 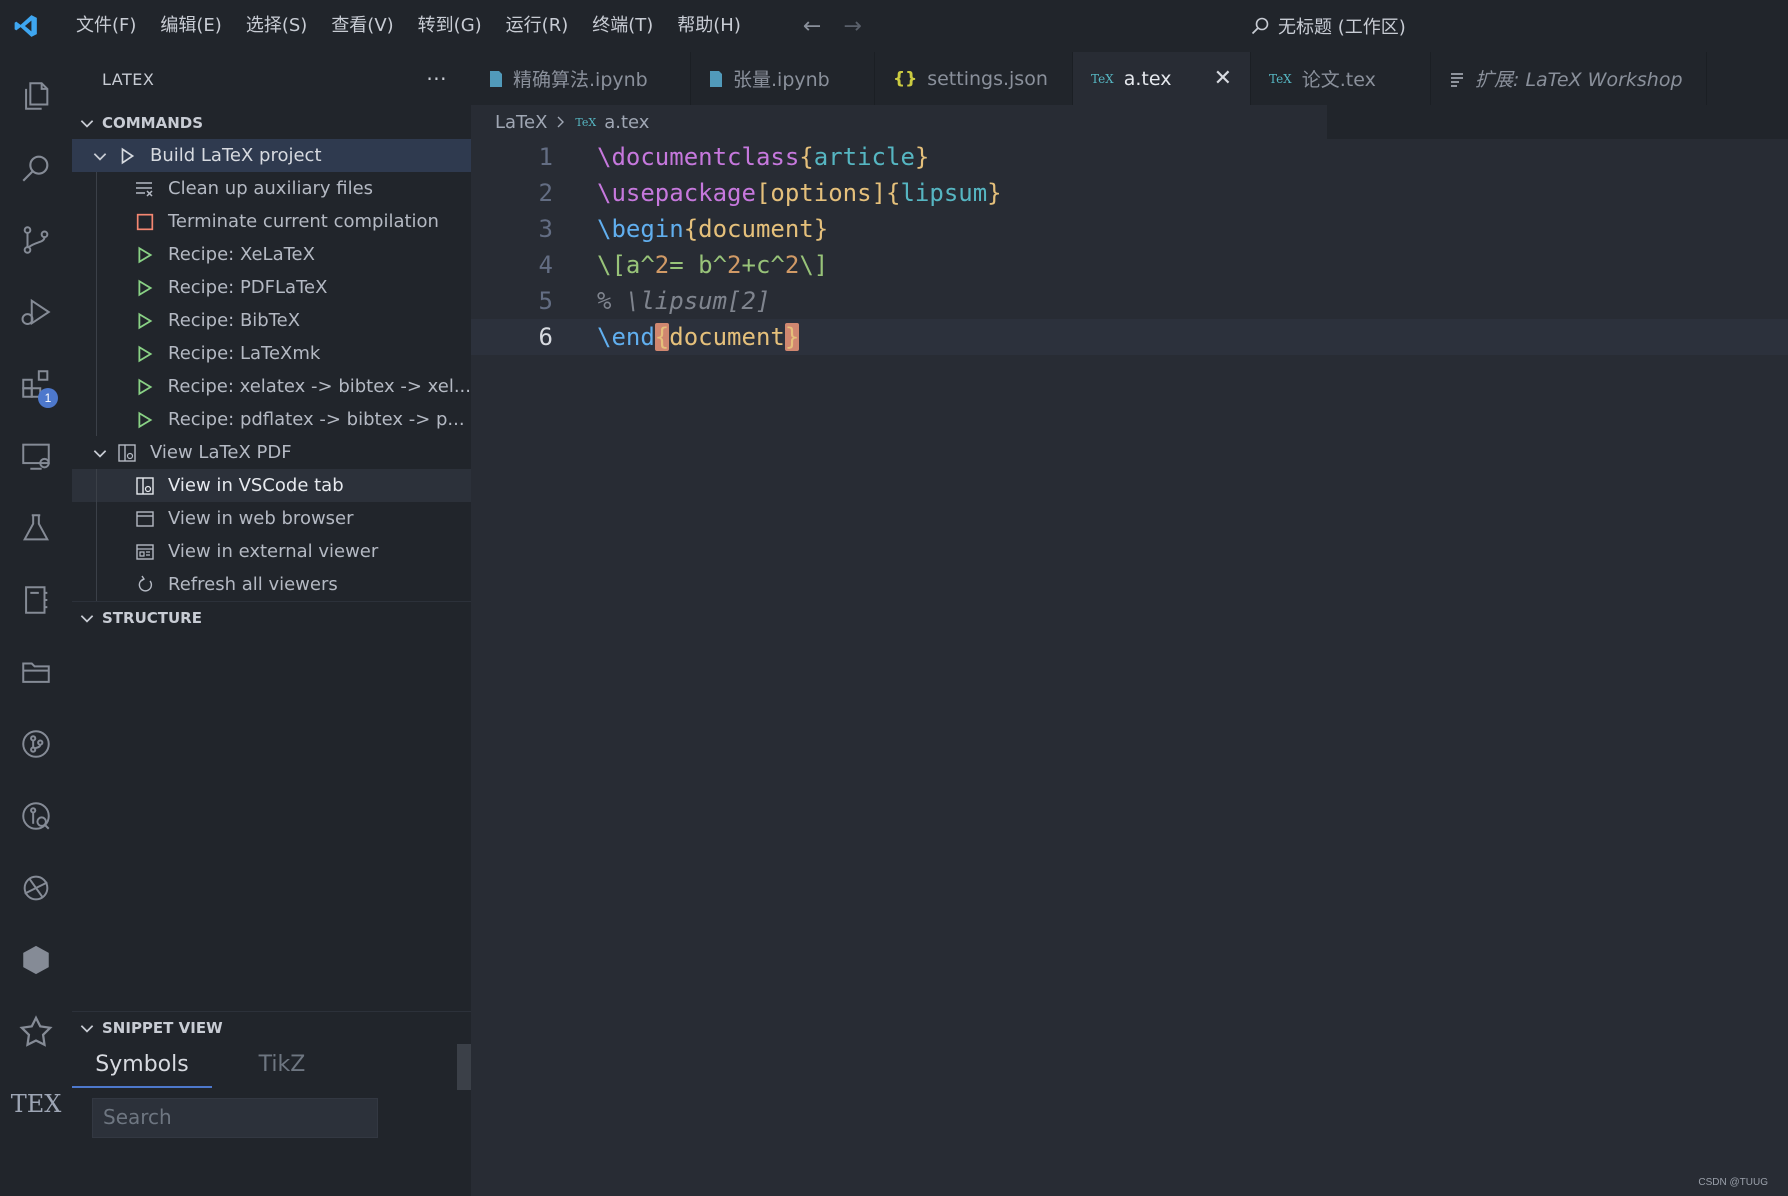 I want to click on run-debug-icon, so click(x=36, y=312).